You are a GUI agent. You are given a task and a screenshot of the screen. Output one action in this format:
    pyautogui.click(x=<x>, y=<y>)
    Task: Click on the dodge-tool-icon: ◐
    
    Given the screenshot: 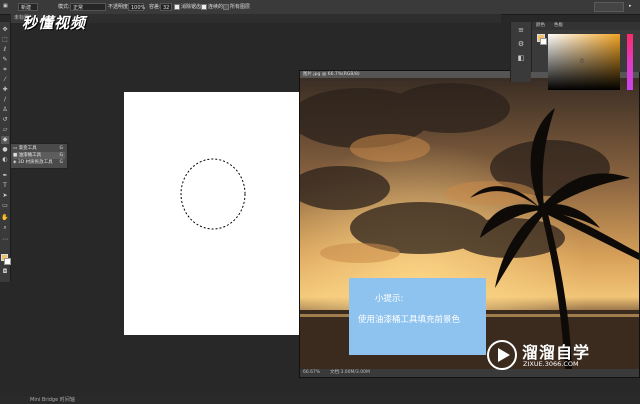 What is the action you would take?
    pyautogui.click(x=5, y=160)
    